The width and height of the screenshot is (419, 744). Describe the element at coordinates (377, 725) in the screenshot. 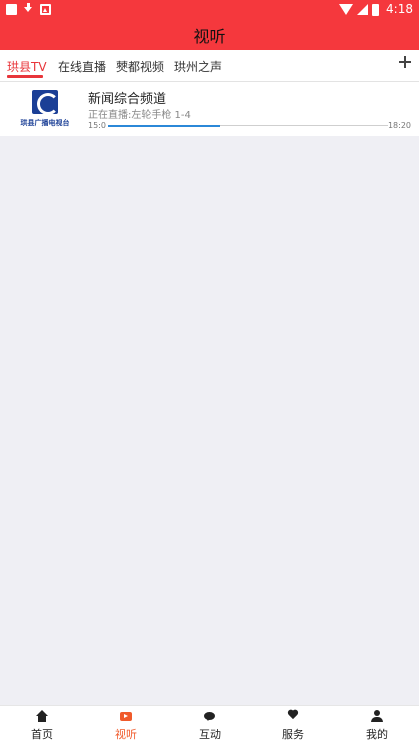

I see `nav-profile: 我的` at that location.